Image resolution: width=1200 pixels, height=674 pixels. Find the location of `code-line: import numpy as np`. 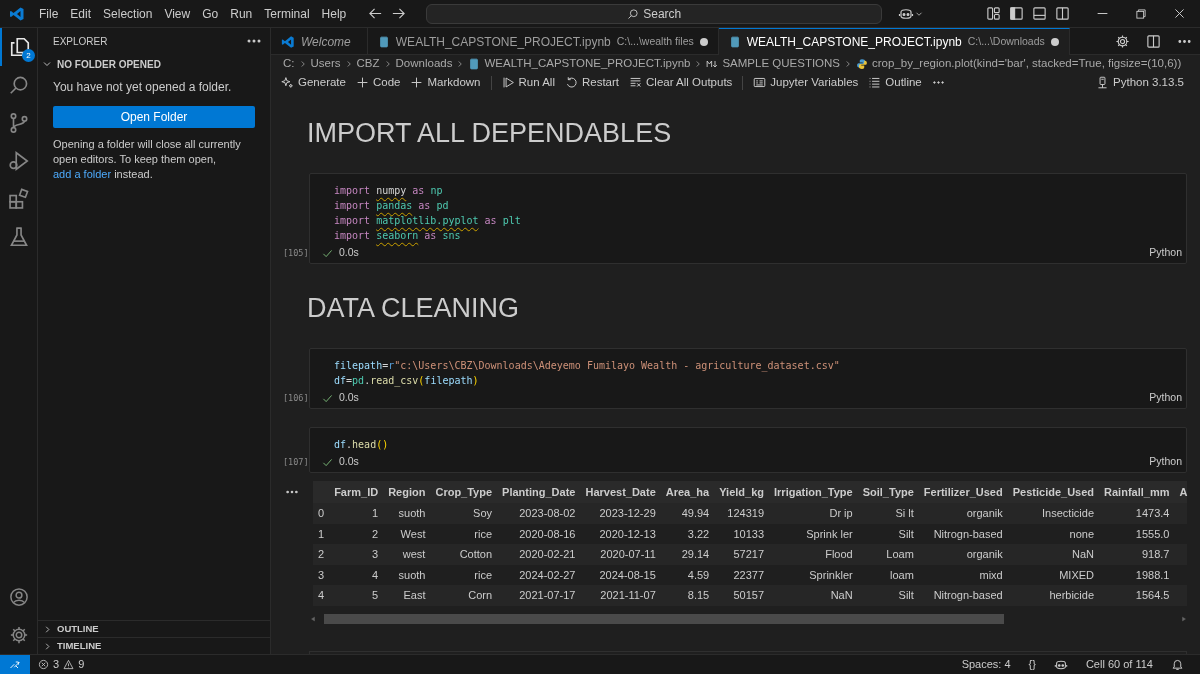

code-line: import numpy as np is located at coordinates (389, 191).